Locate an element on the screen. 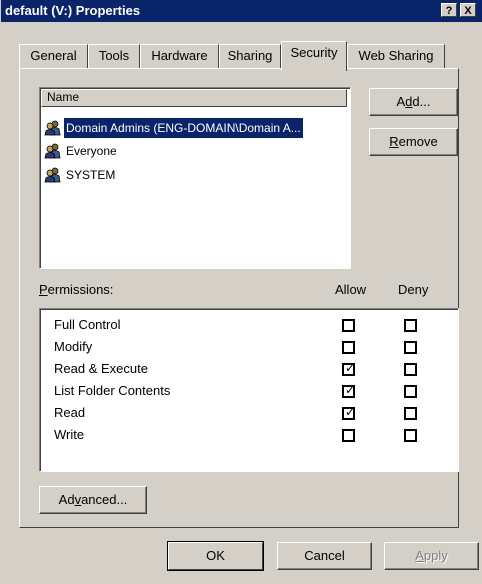  permission-name: Modify is located at coordinates (73, 346).